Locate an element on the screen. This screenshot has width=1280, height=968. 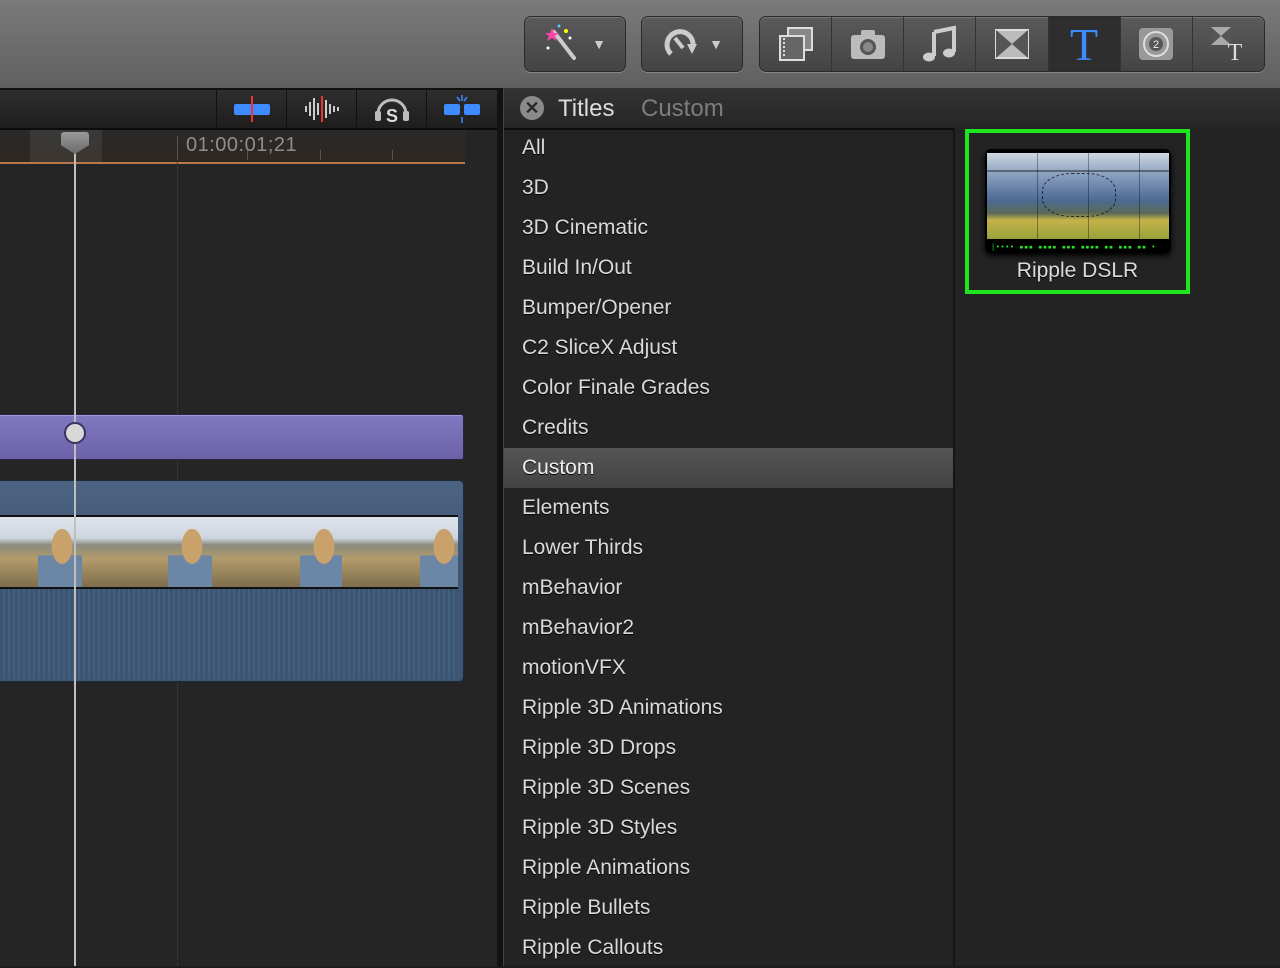
skimming-icon is located at coordinates (252, 109).